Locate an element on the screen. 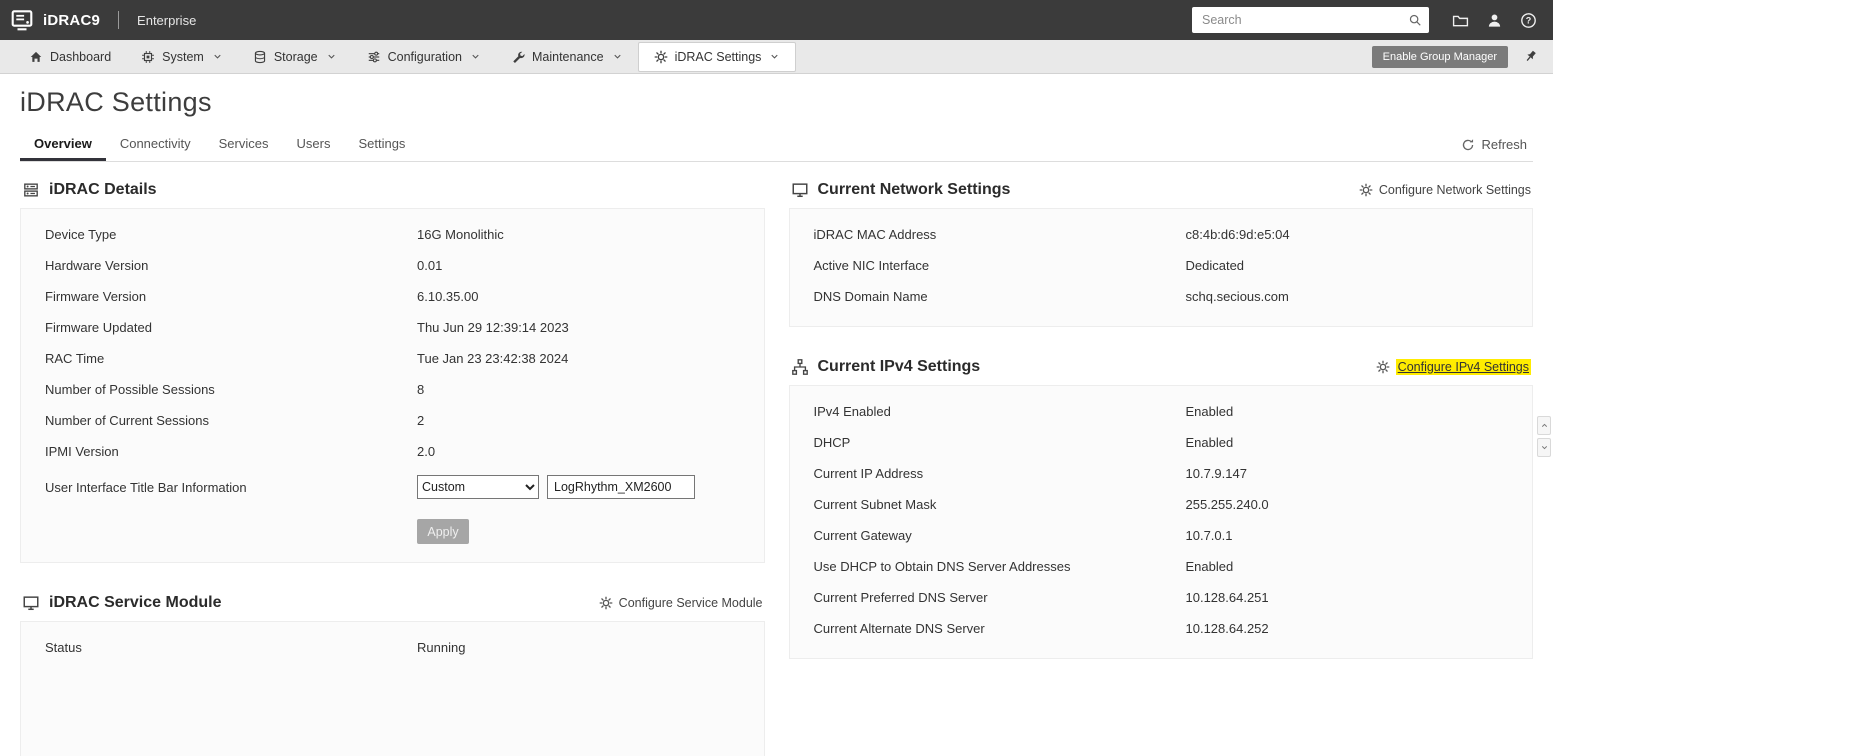  help-button is located at coordinates (1528, 20).